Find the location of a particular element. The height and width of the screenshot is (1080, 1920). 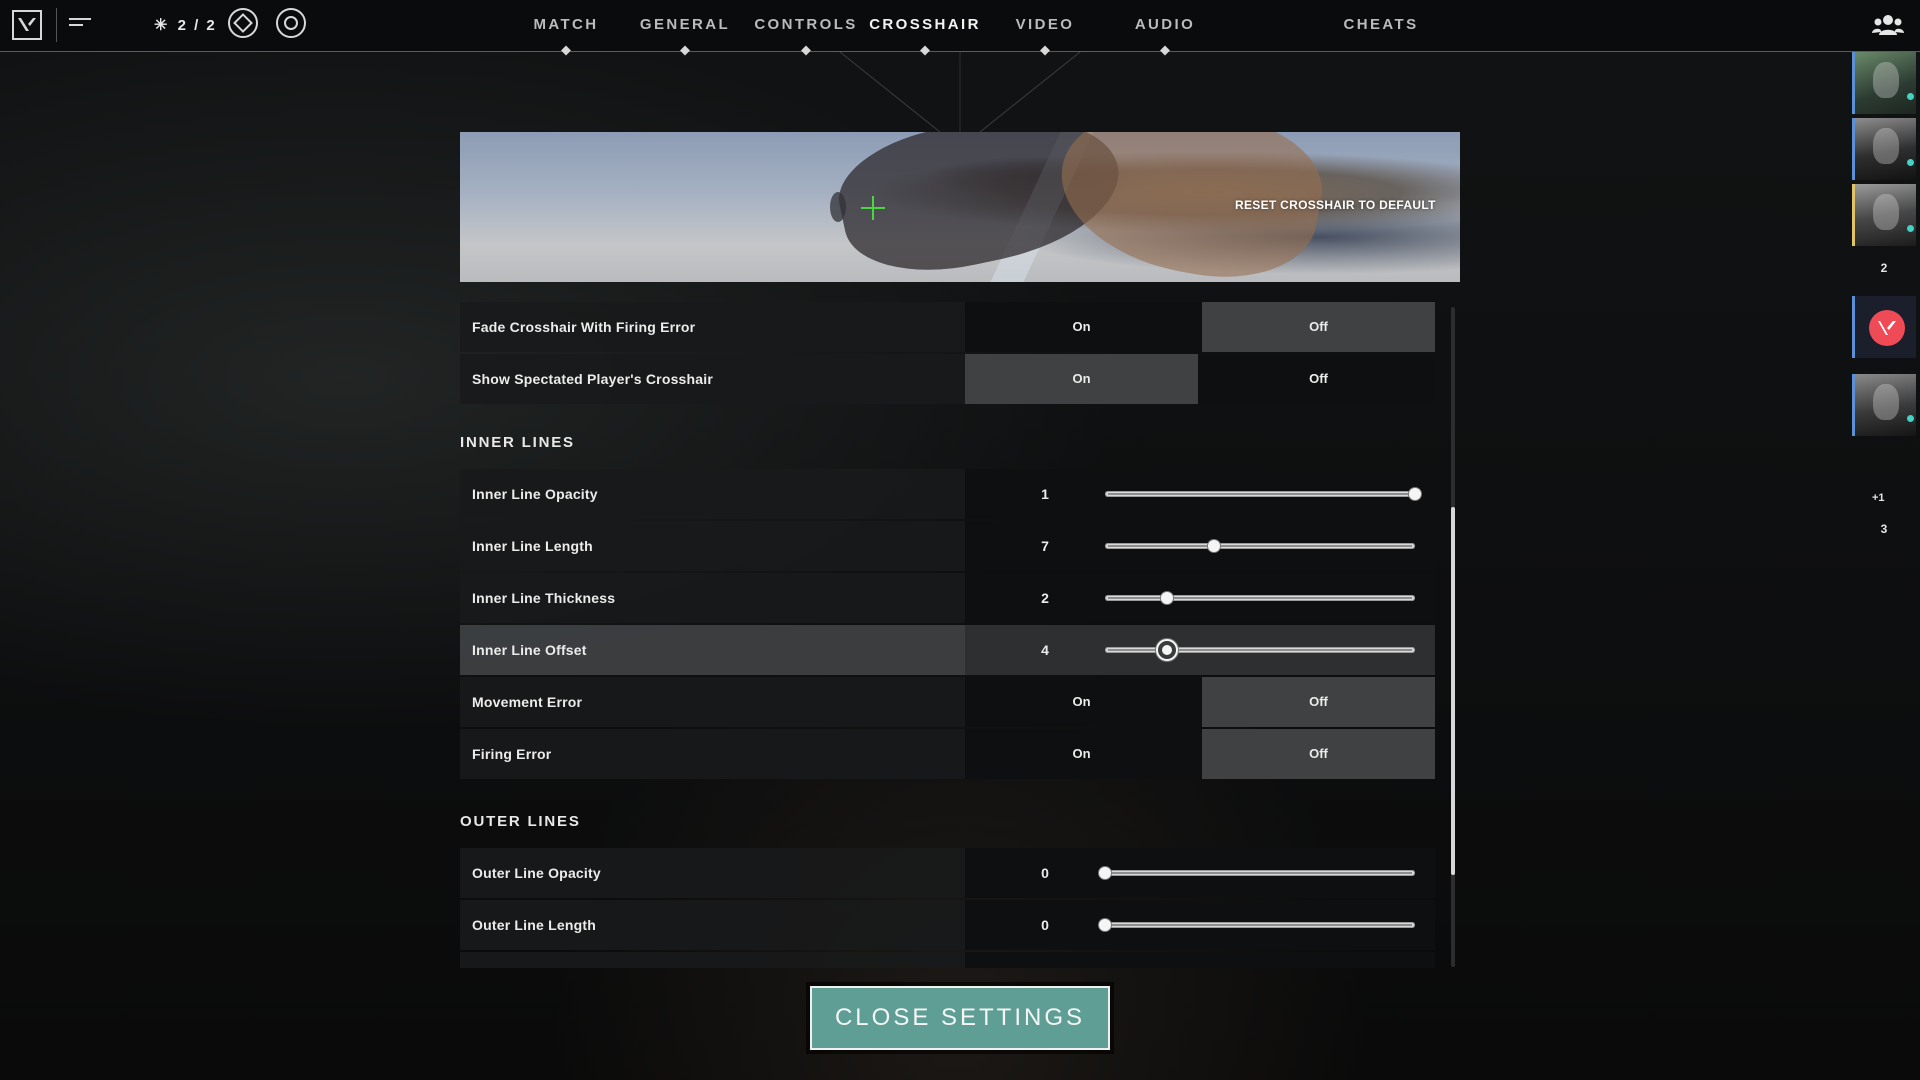

party-count-bottom: 3 is located at coordinates (1884, 529).